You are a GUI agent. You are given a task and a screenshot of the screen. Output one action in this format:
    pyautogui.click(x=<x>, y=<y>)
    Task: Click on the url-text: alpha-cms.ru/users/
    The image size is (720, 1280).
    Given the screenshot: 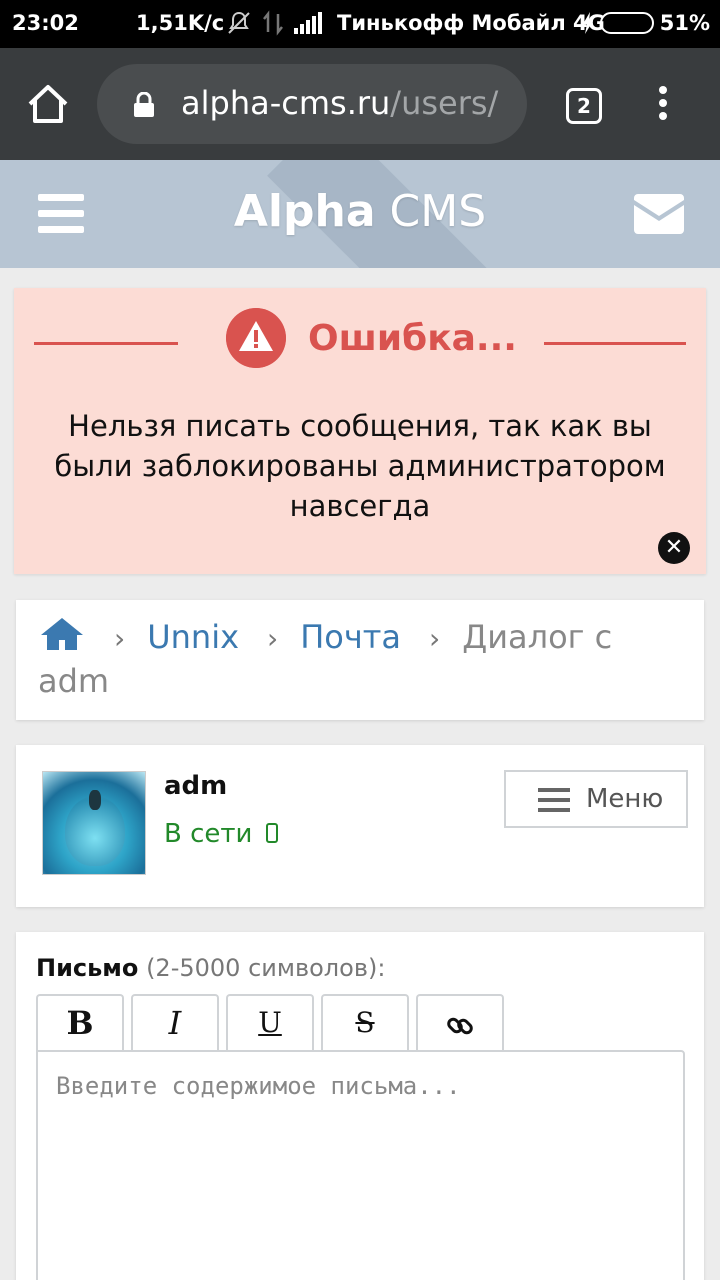 What is the action you would take?
    pyautogui.click(x=339, y=103)
    